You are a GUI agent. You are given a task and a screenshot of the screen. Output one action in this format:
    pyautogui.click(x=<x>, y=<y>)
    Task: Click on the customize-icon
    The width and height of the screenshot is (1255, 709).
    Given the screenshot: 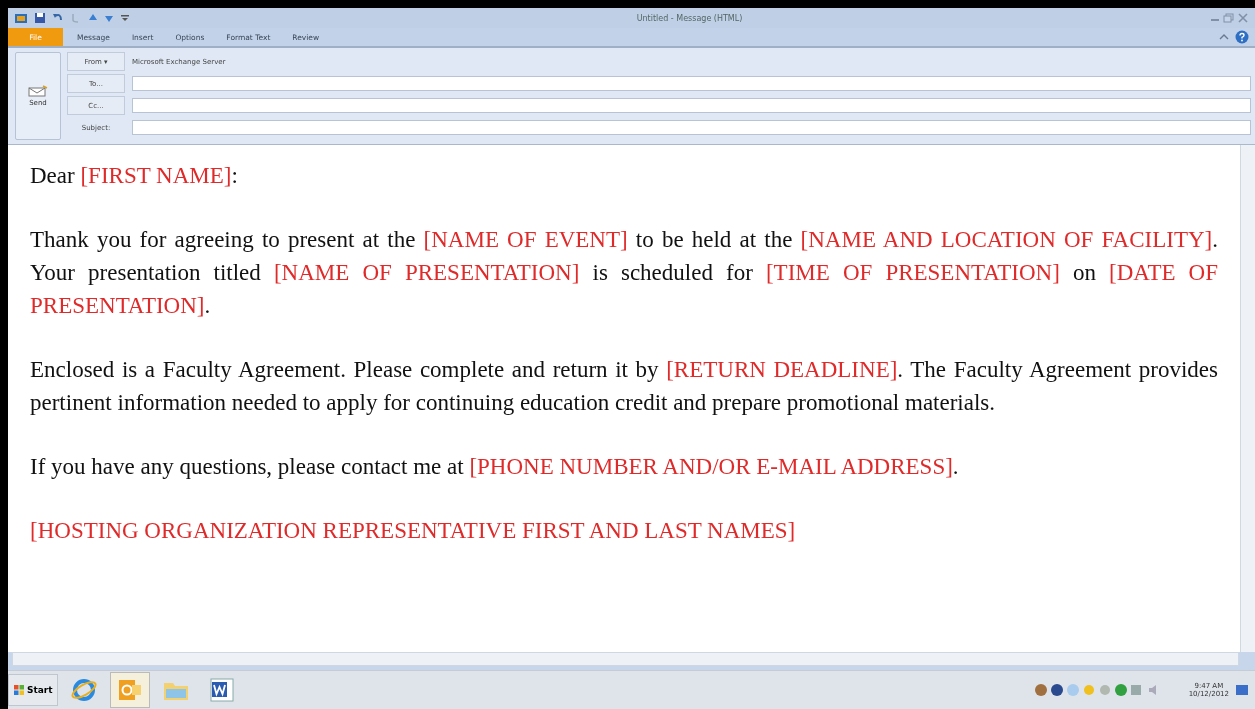 What is the action you would take?
    pyautogui.click(x=125, y=18)
    